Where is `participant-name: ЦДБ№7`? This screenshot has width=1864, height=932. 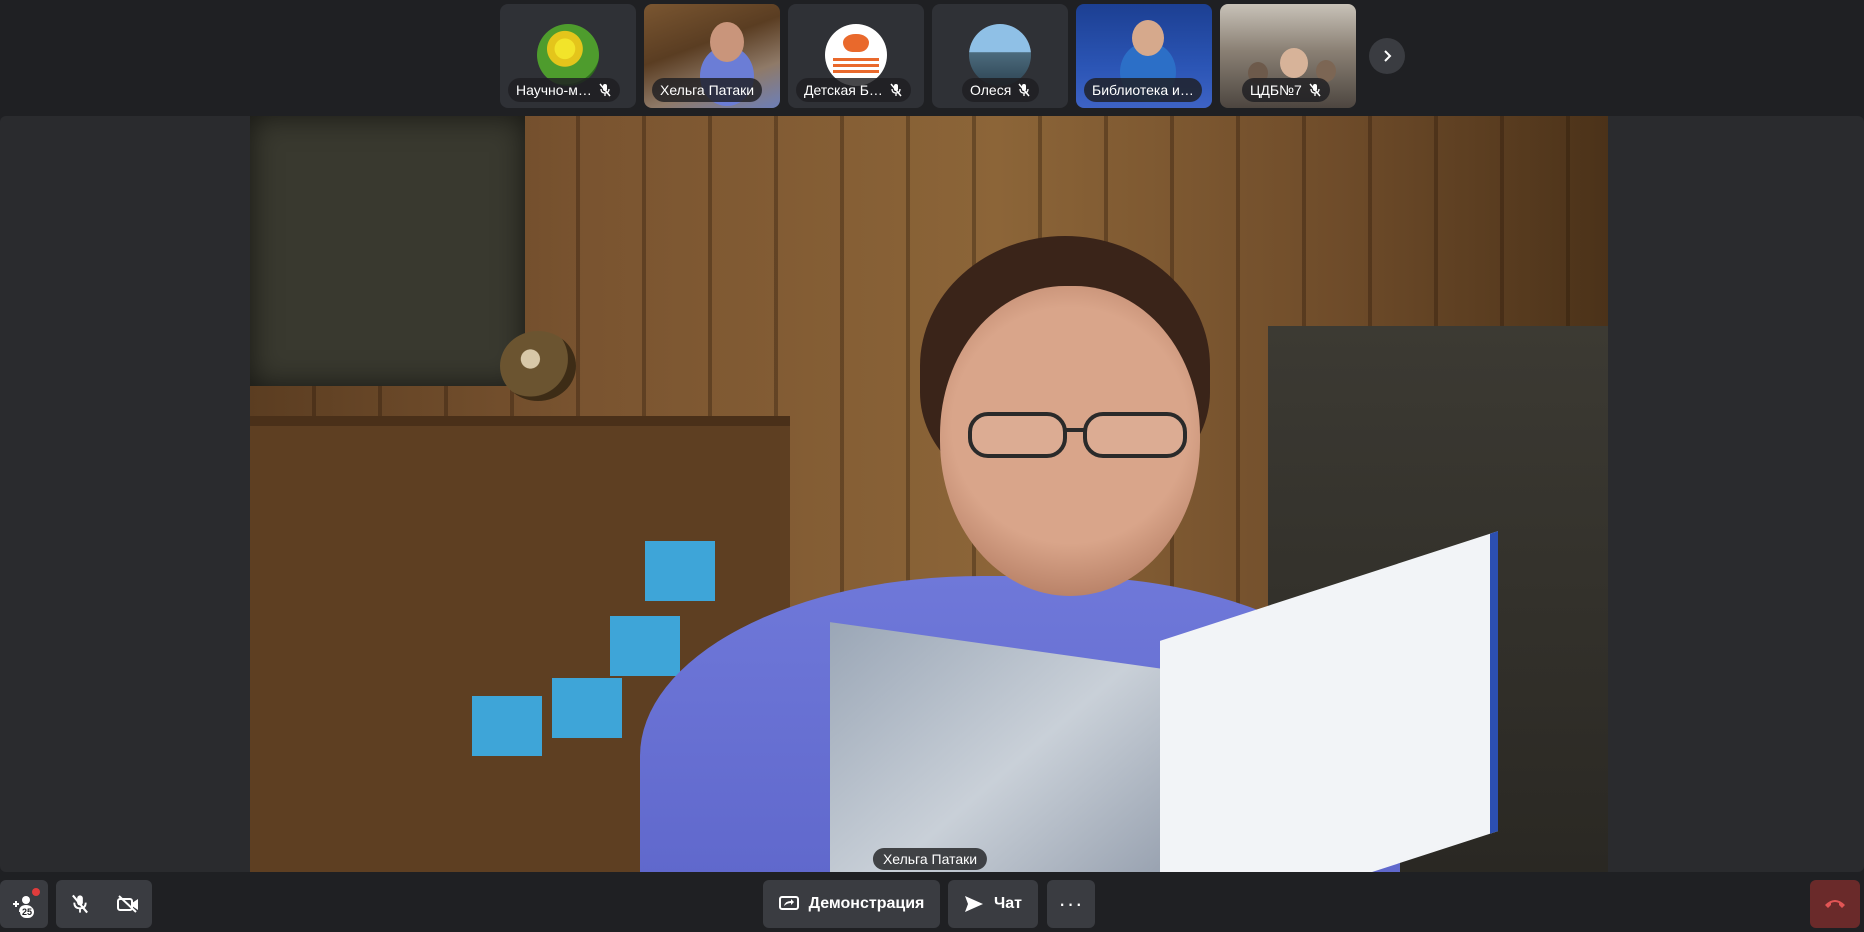 participant-name: ЦДБ№7 is located at coordinates (1276, 90).